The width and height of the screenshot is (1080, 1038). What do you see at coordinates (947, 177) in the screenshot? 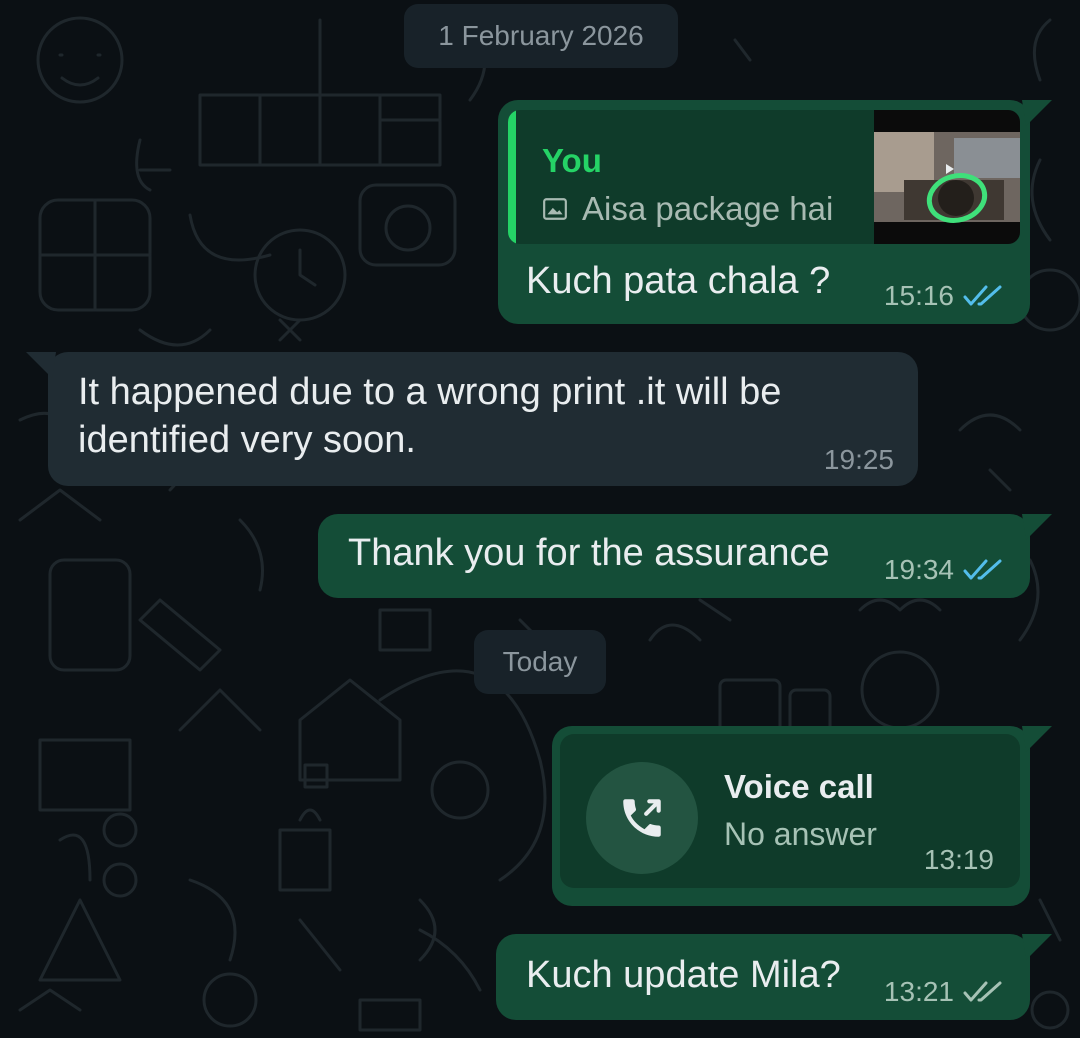
I see `quoted-image-thumbnail` at bounding box center [947, 177].